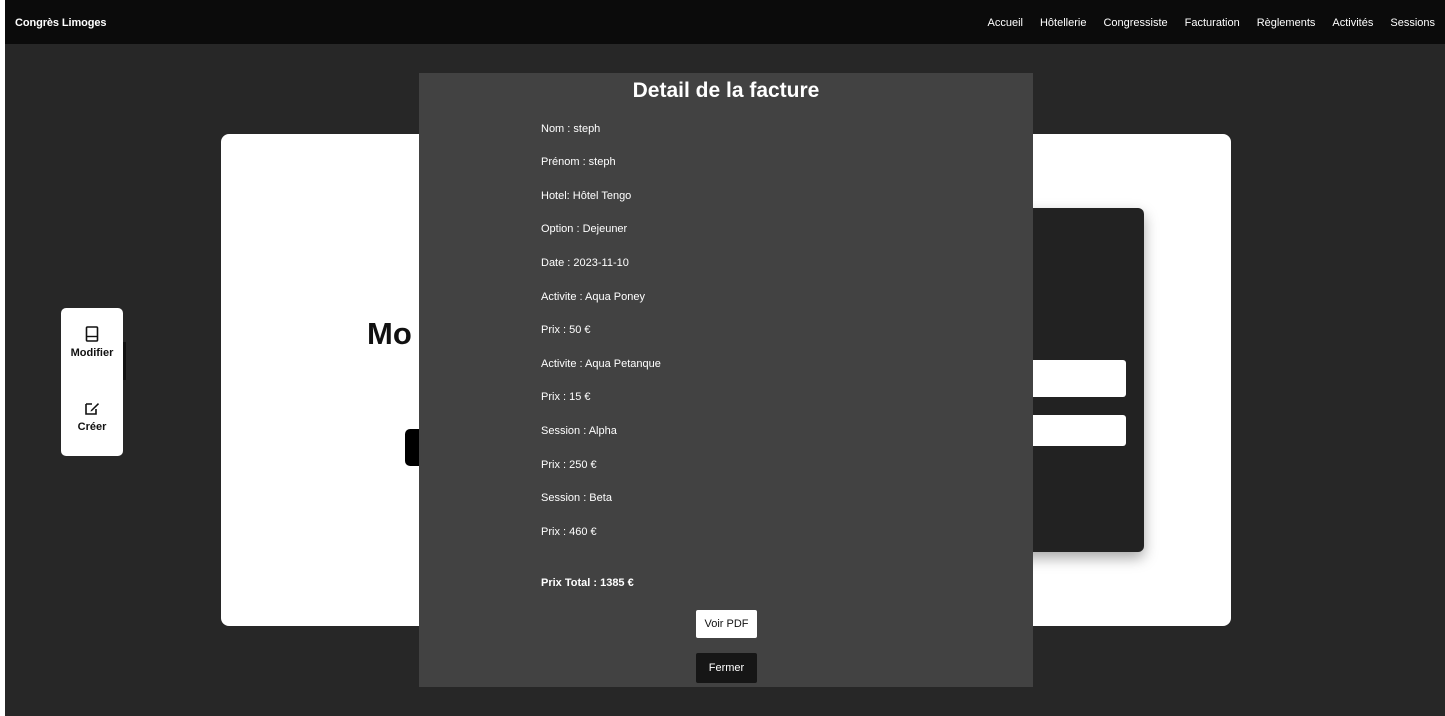 The image size is (1445, 716). What do you see at coordinates (726, 668) in the screenshot?
I see `close-button: Fermer` at bounding box center [726, 668].